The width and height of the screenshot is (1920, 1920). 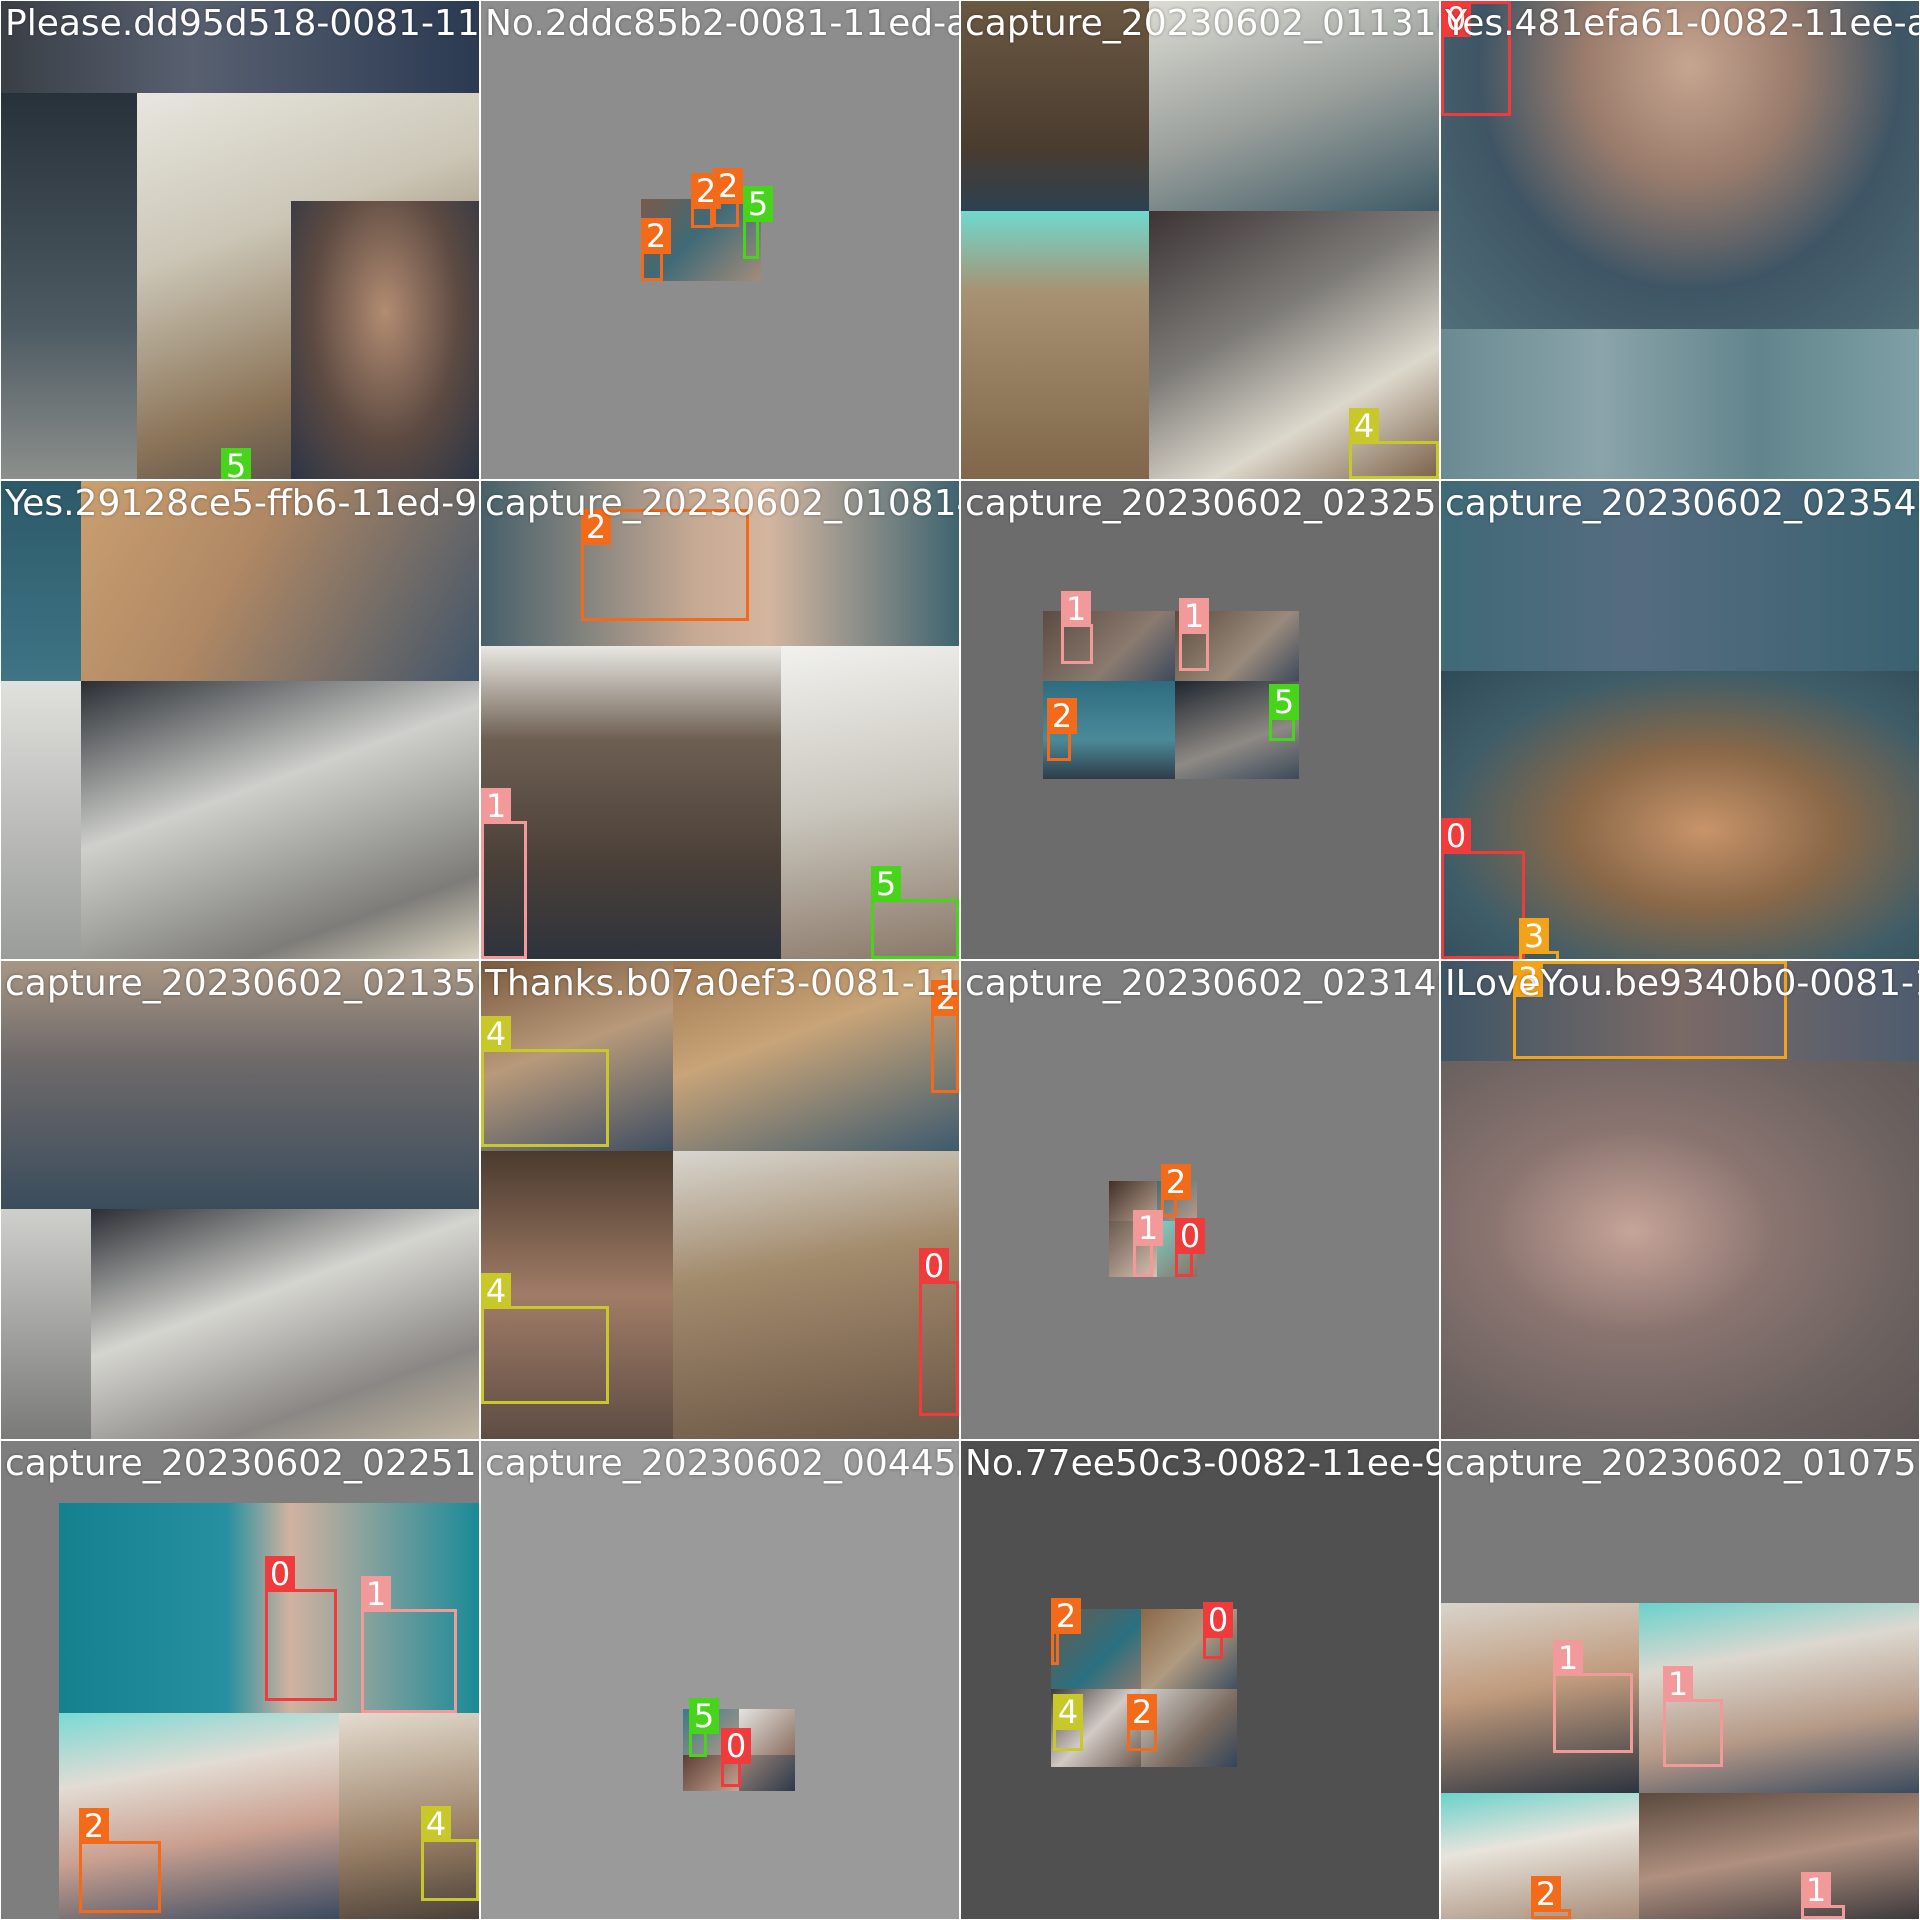 What do you see at coordinates (720, 720) in the screenshot?
I see `mosaic-tile: 215capture_20230602_010814.png` at bounding box center [720, 720].